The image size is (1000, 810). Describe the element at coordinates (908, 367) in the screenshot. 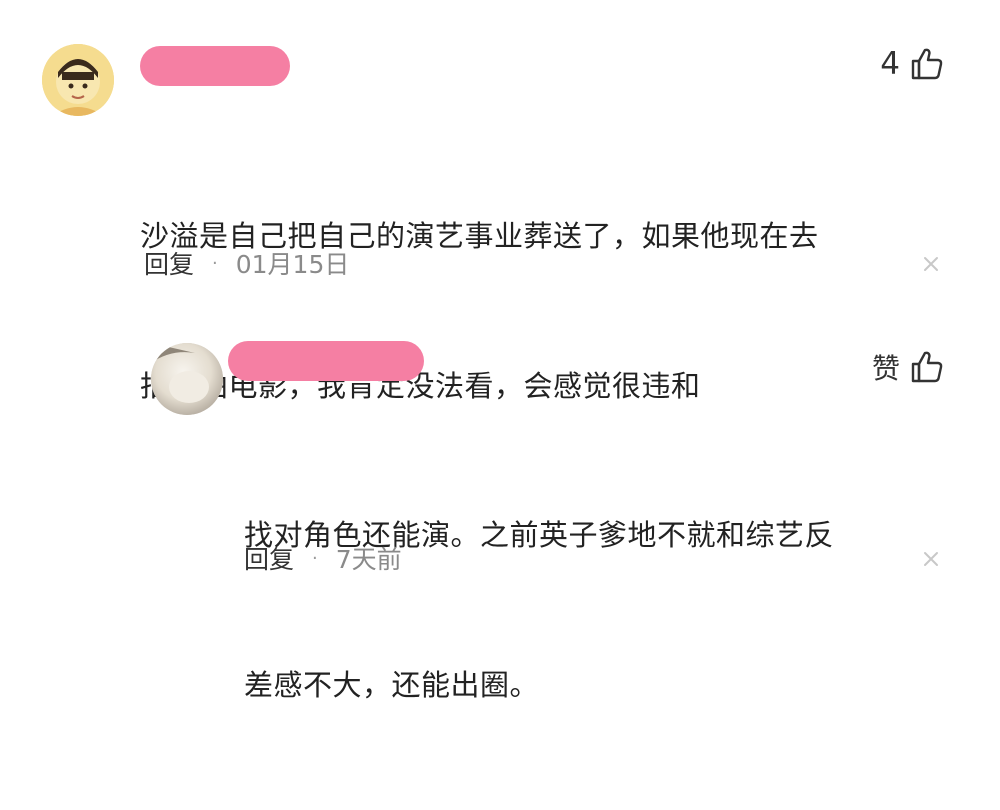

I see `like-control: 赞` at that location.